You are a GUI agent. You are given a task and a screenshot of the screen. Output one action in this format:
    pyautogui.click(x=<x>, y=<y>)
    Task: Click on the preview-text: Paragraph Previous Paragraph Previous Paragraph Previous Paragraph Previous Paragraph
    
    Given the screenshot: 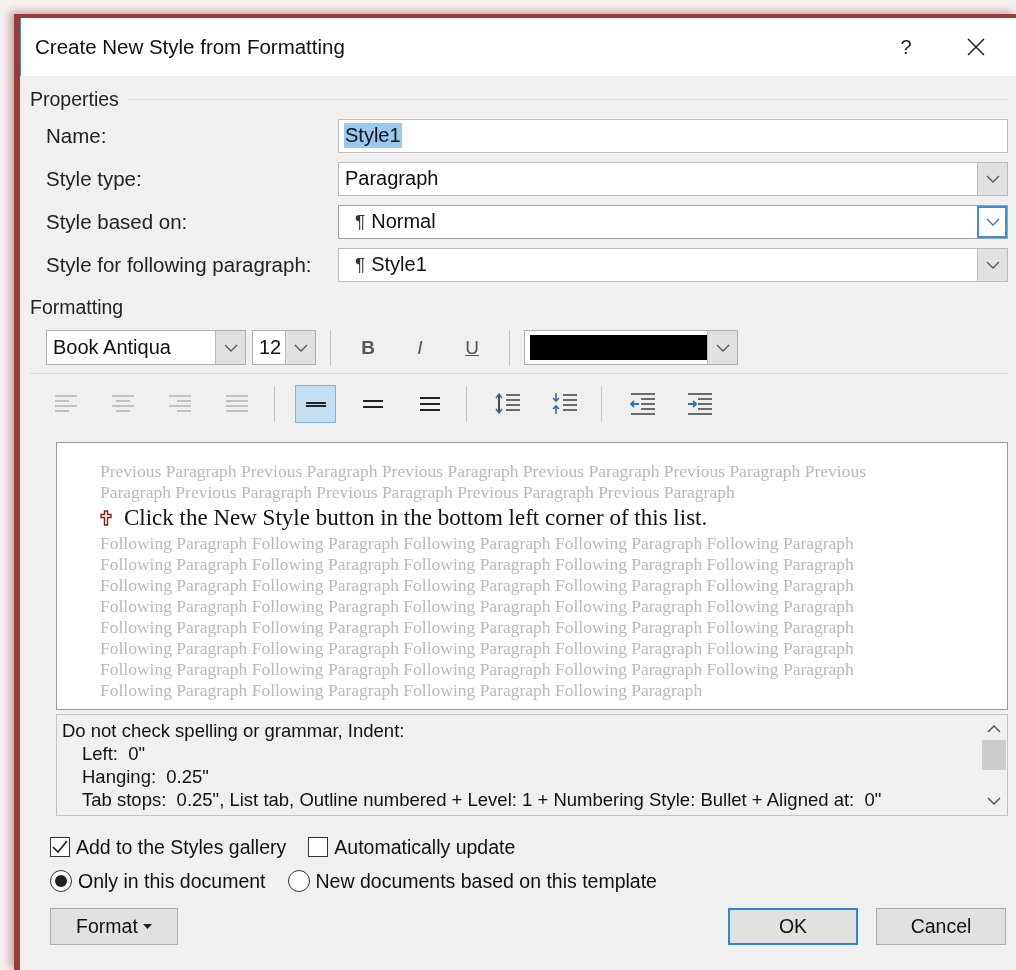 What is the action you would take?
    pyautogui.click(x=418, y=492)
    